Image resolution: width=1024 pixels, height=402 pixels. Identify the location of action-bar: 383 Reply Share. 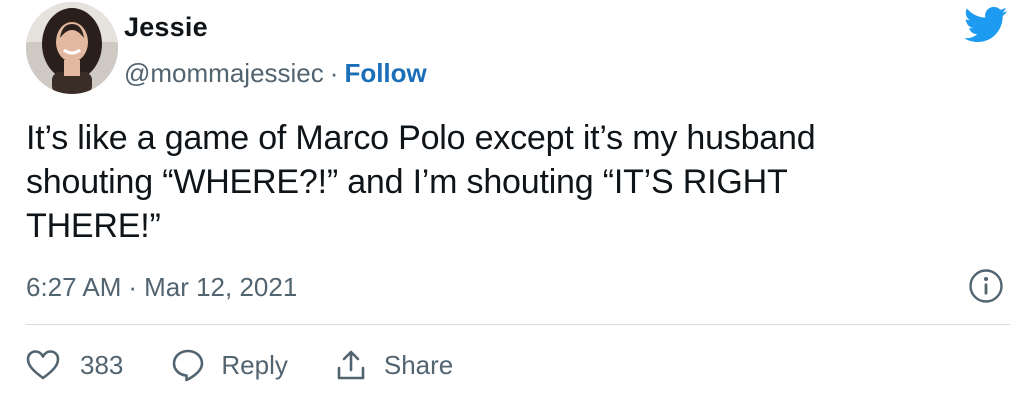
(239, 365).